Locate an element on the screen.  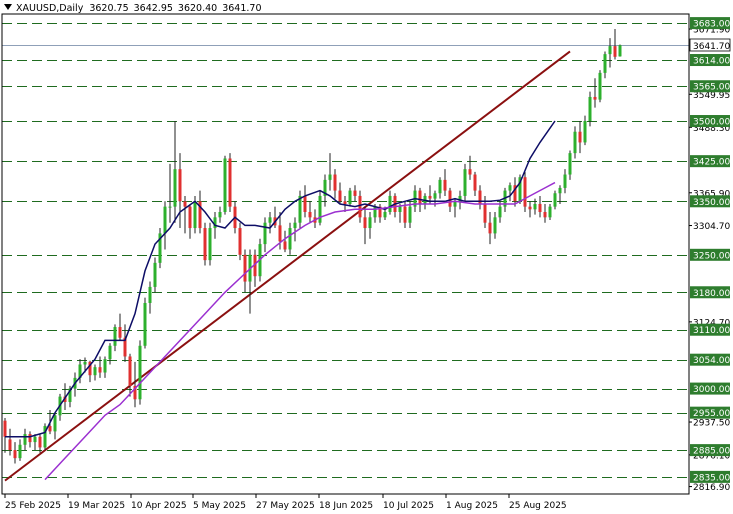
x-tick-label: 10 Apr 2025 is located at coordinates (159, 506).